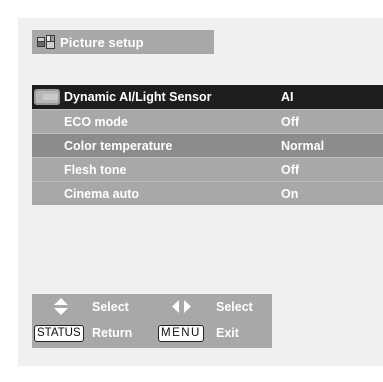  Describe the element at coordinates (118, 146) in the screenshot. I see `menu-item-label: Color temperature` at that location.